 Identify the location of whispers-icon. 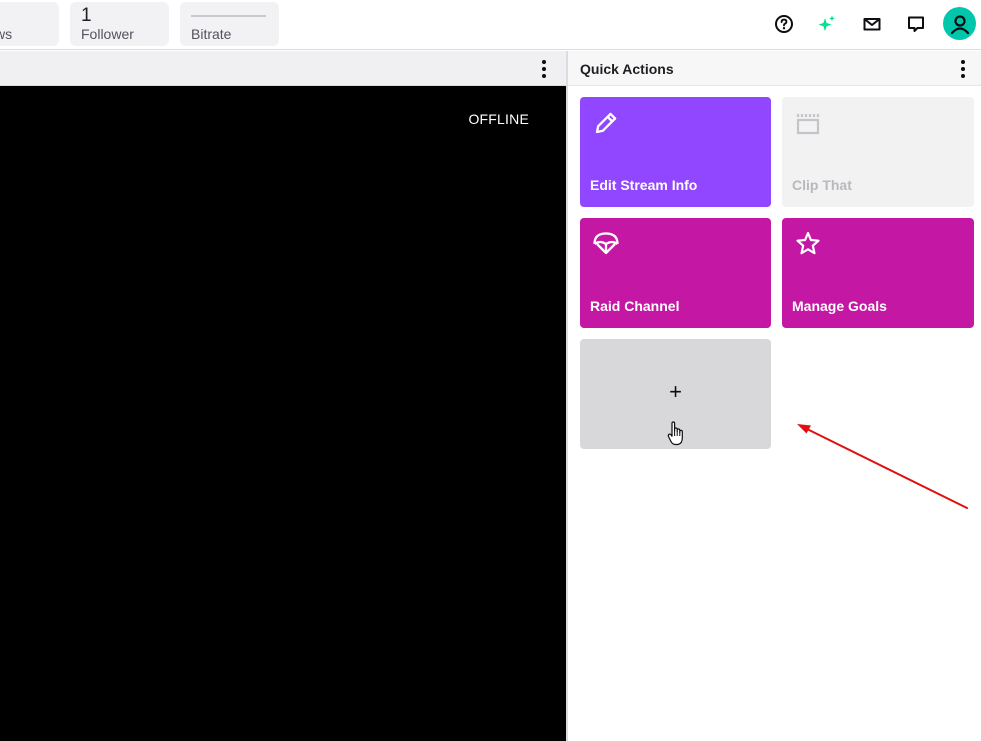
(916, 24).